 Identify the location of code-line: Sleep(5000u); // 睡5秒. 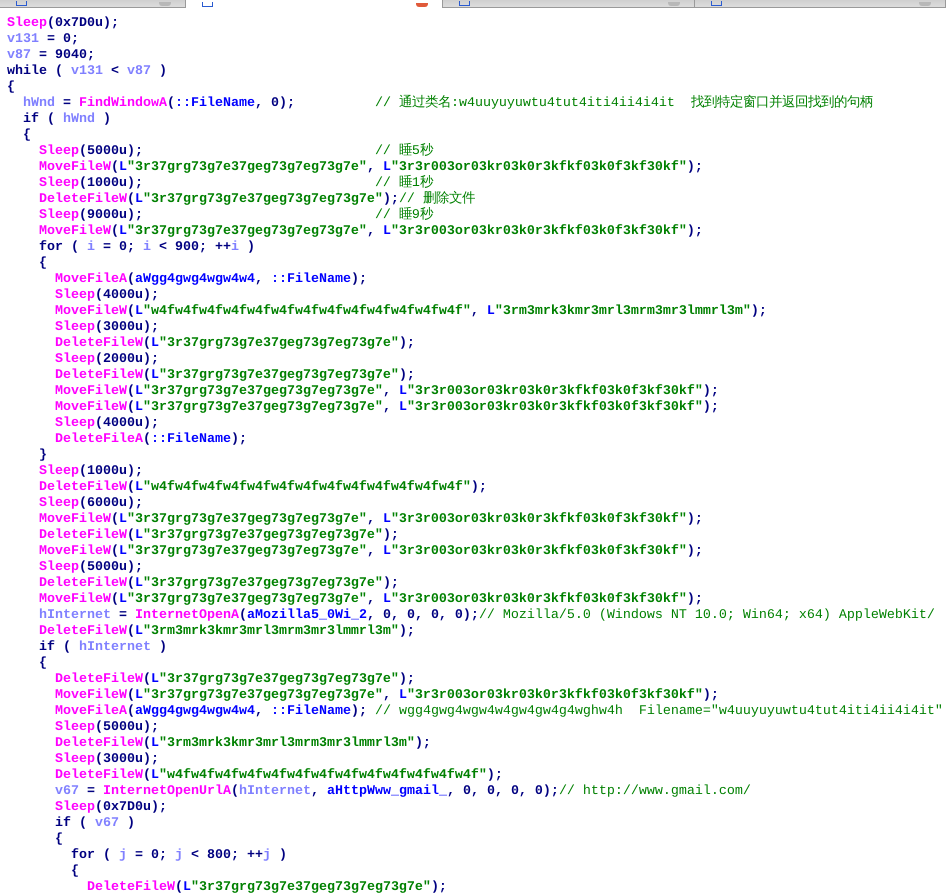
(236, 152).